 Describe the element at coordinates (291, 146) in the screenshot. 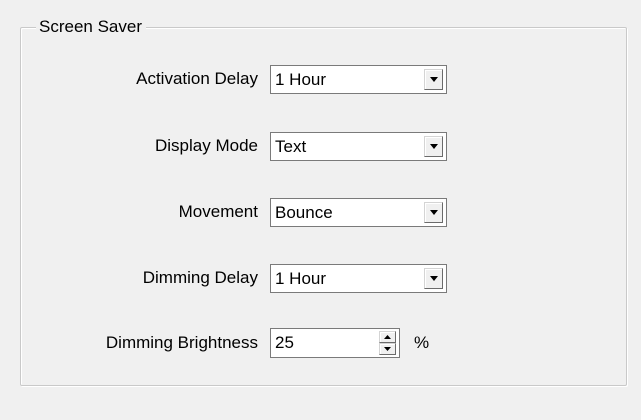

I see `display-mode-value: Text` at that location.